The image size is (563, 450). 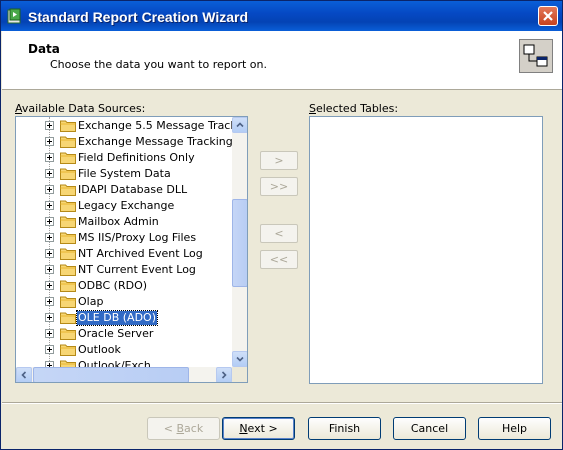 What do you see at coordinates (118, 221) in the screenshot?
I see `tree-item-label: Mailbox Admin` at bounding box center [118, 221].